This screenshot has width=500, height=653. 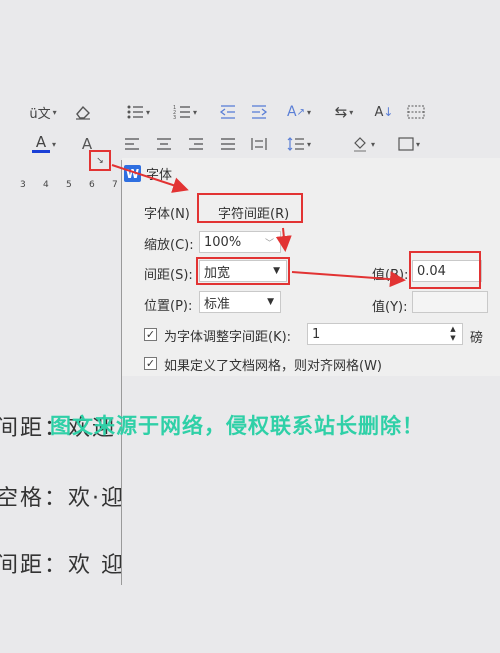 I want to click on arrow-tab-to-spacing, so click(x=283, y=239).